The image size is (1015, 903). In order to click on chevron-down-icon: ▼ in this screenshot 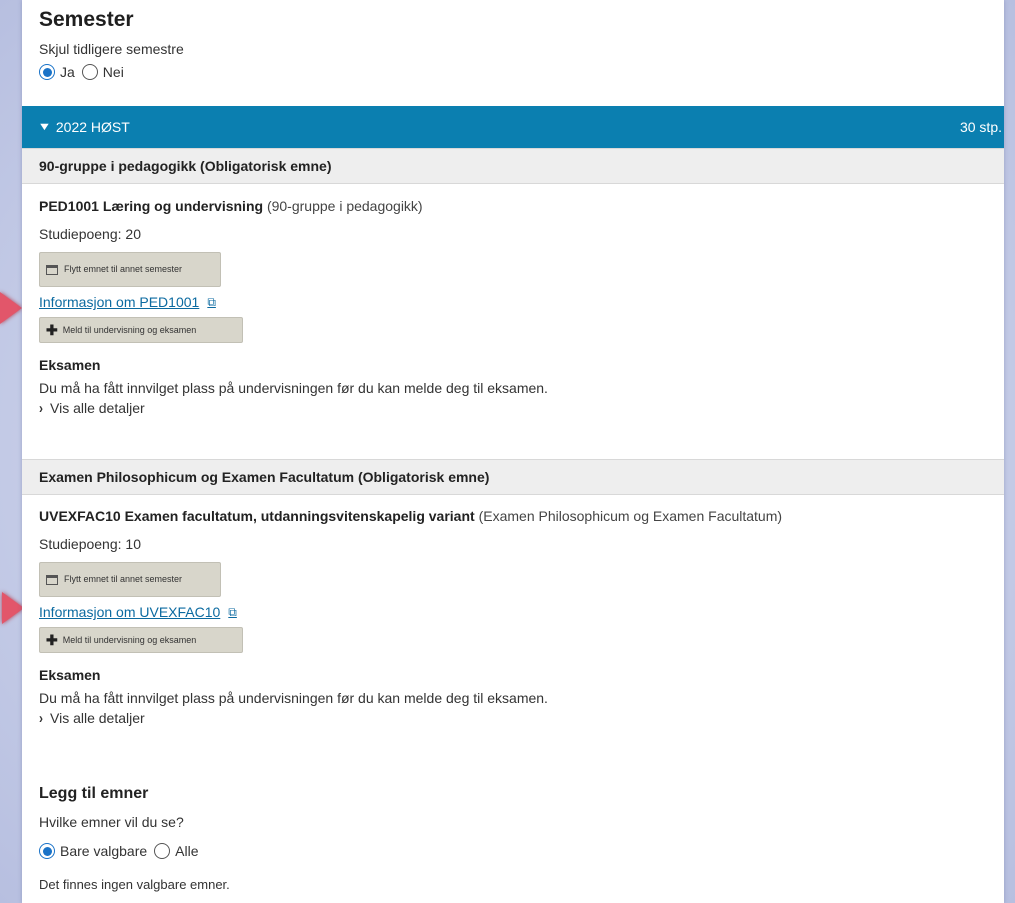, I will do `click(44, 127)`.